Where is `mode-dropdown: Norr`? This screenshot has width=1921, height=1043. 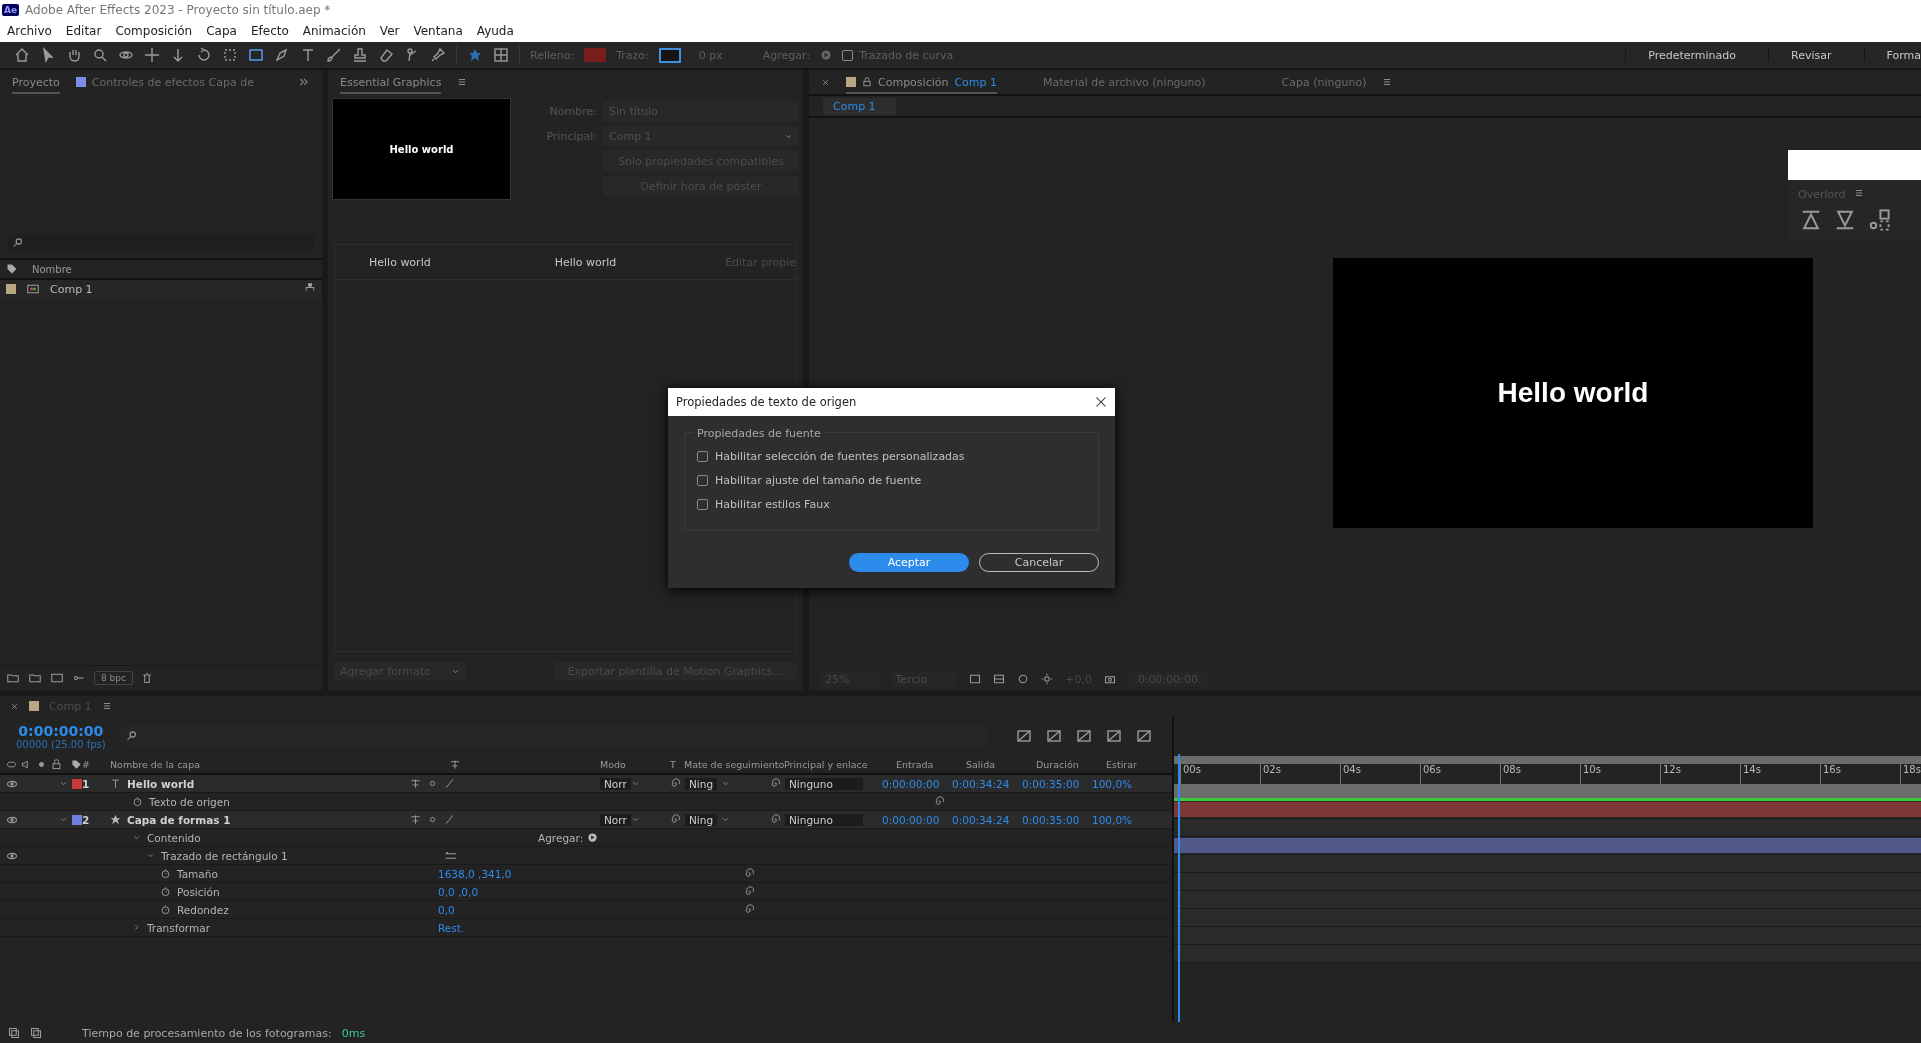 mode-dropdown: Norr is located at coordinates (615, 819).